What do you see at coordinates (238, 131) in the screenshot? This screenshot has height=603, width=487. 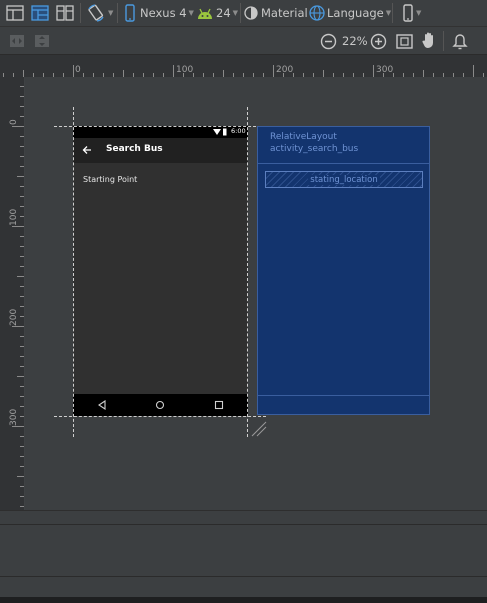 I see `status-time: 6:00` at bounding box center [238, 131].